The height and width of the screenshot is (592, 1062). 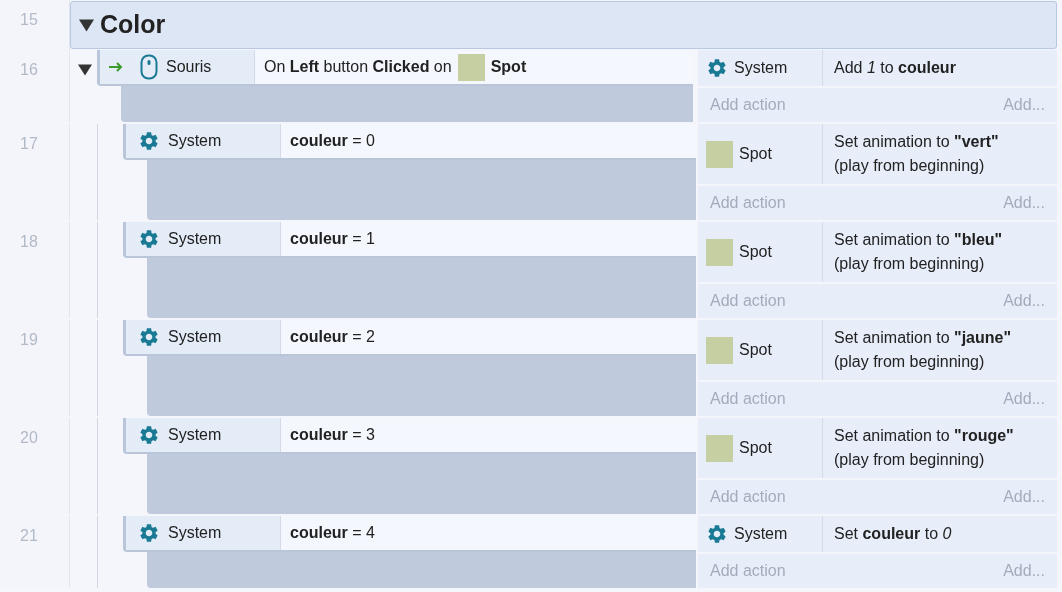 What do you see at coordinates (149, 67) in the screenshot?
I see `mouse-icon` at bounding box center [149, 67].